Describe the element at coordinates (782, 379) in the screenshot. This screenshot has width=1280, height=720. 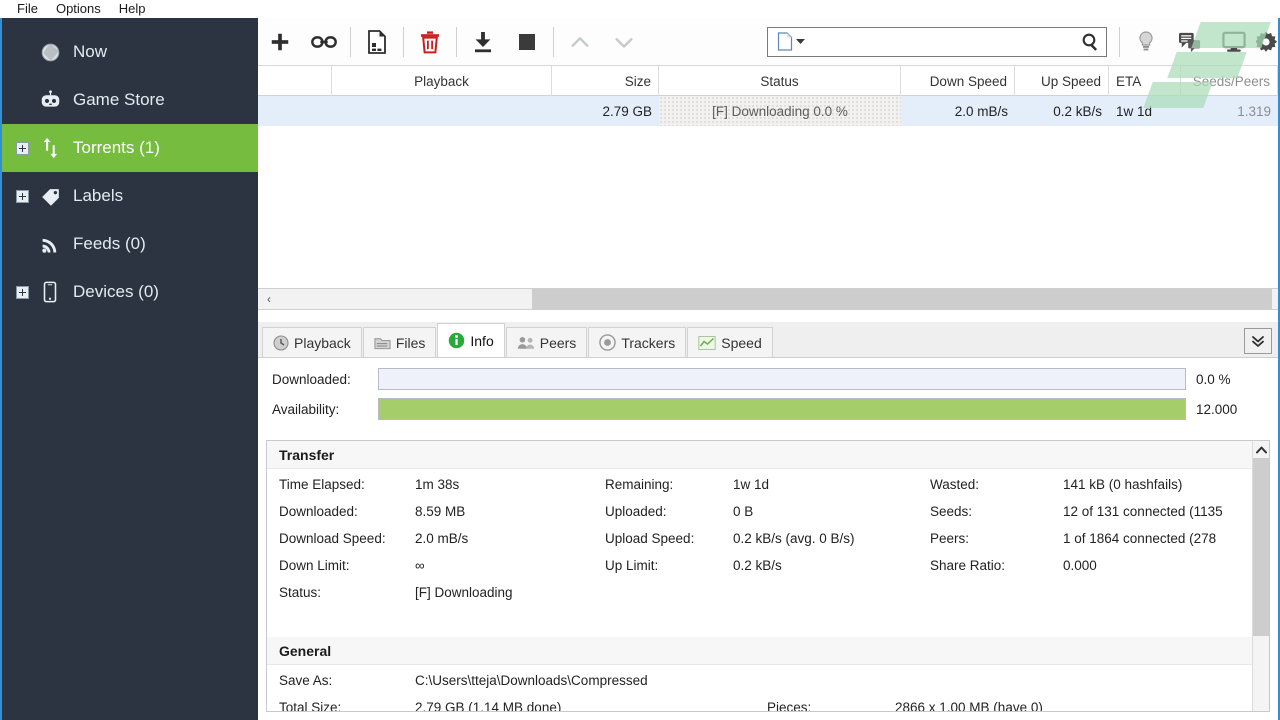
I see `downloaded-bar-track` at that location.